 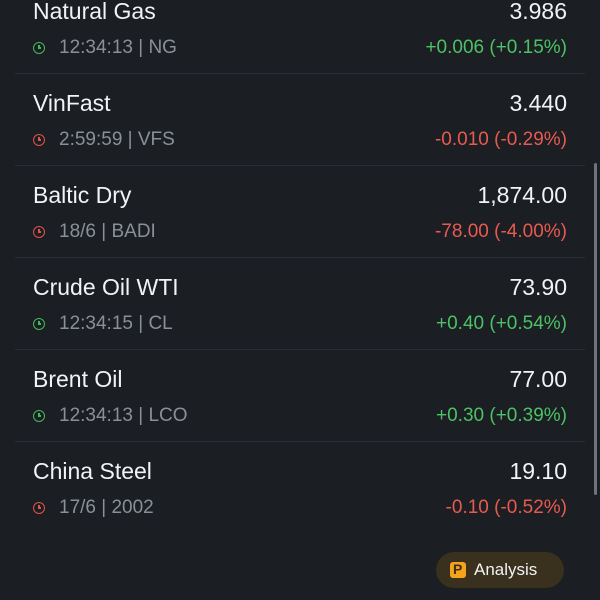 What do you see at coordinates (106, 287) in the screenshot?
I see `instrument-name: Crude Oil WTI` at bounding box center [106, 287].